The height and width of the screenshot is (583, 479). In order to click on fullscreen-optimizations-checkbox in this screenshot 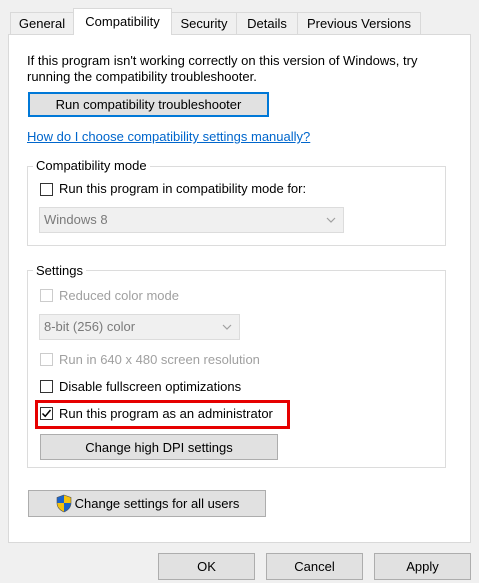, I will do `click(46, 386)`.